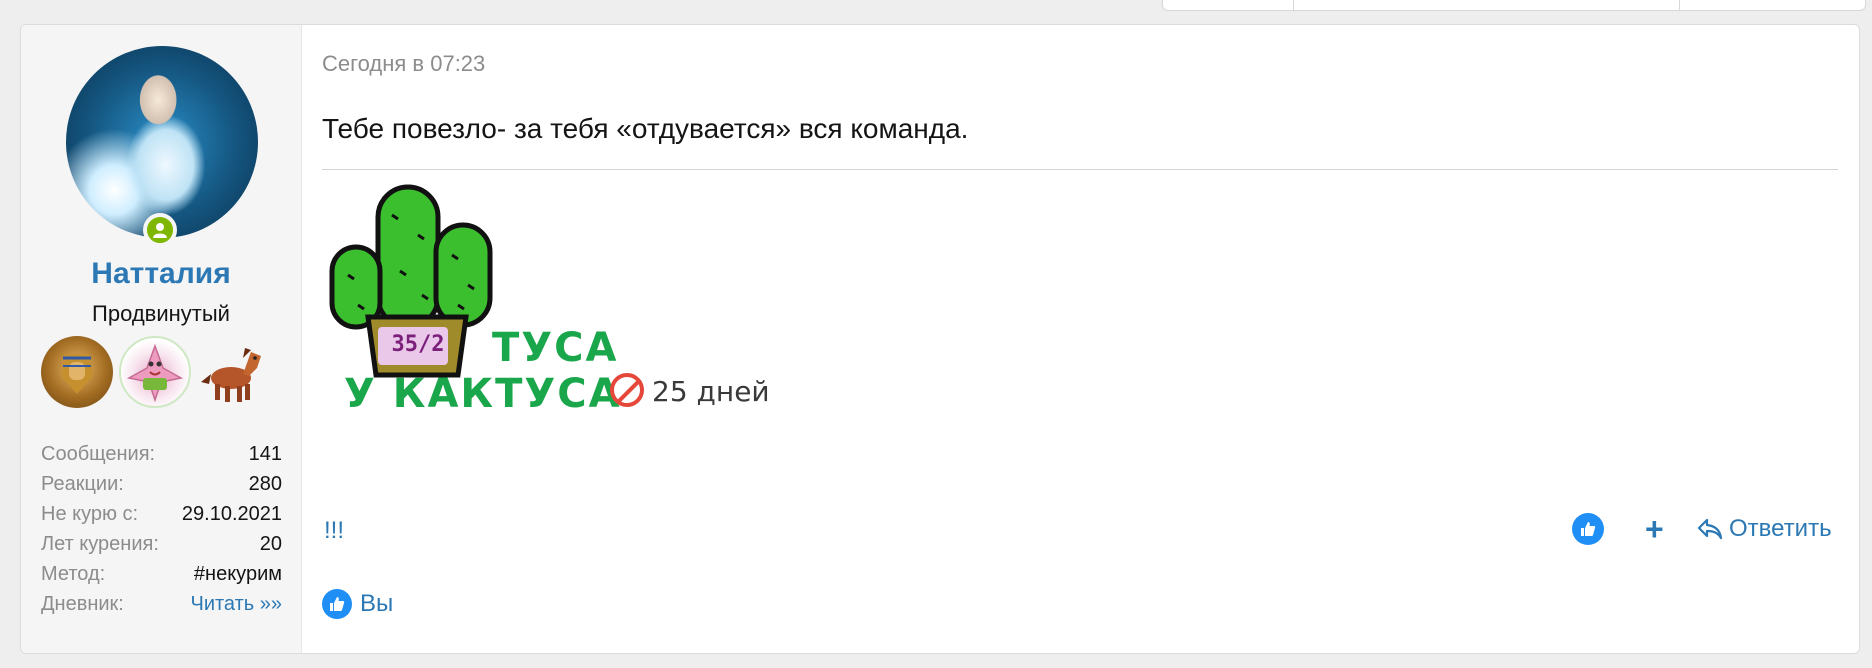 Image resolution: width=1872 pixels, height=668 pixels. What do you see at coordinates (1654, 529) in the screenshot?
I see `multiquote-plus-icon: +` at bounding box center [1654, 529].